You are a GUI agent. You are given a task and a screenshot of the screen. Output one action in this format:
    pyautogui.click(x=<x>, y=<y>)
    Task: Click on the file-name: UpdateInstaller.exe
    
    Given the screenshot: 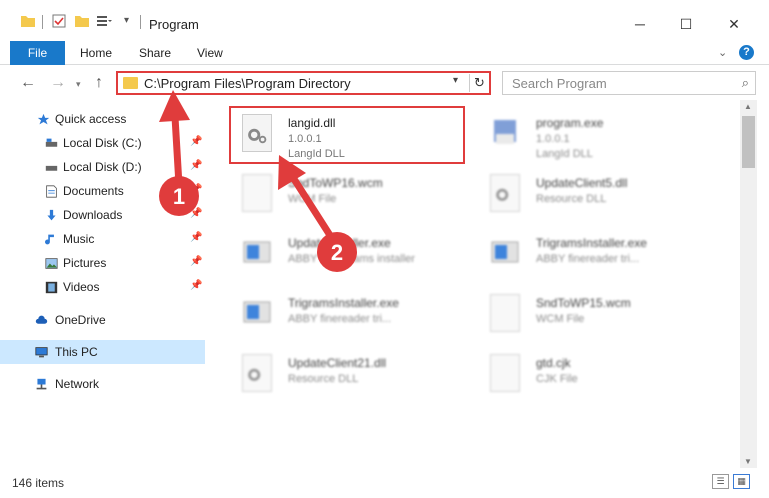 What is the action you would take?
    pyautogui.click(x=339, y=243)
    